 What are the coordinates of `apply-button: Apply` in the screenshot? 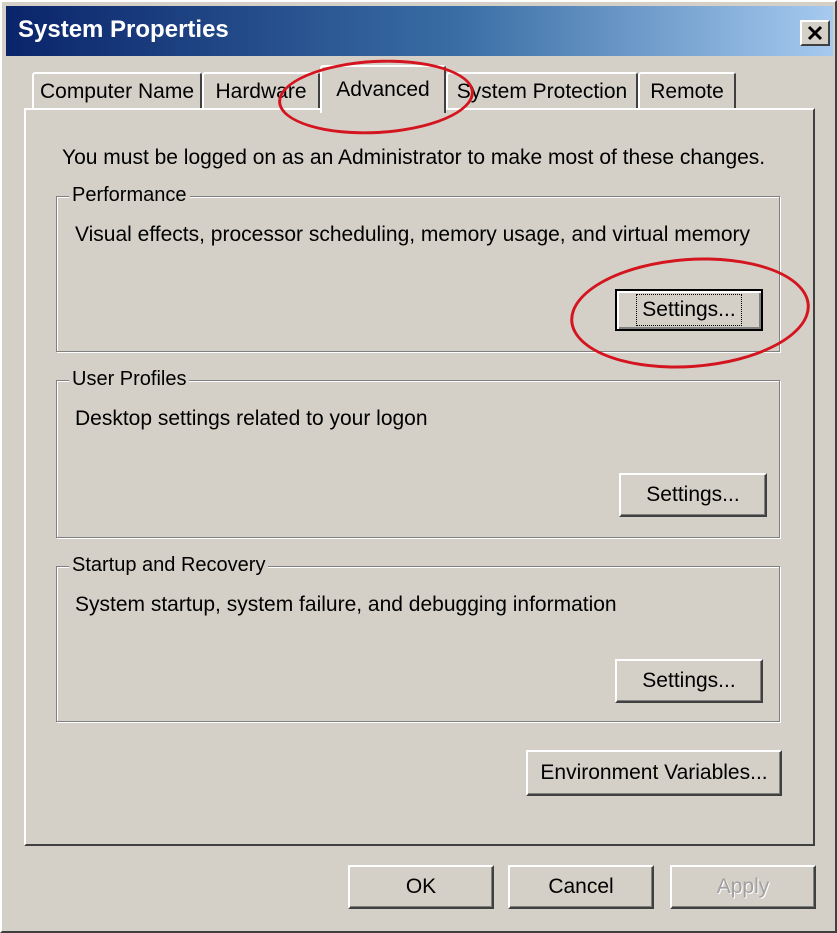 It's located at (743, 887).